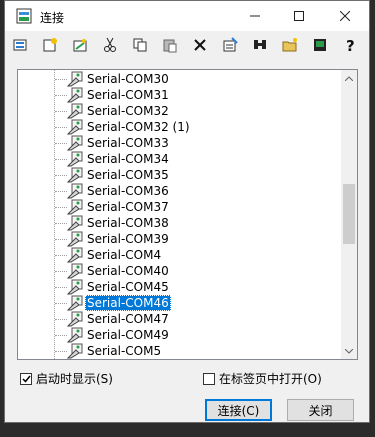 This screenshot has width=375, height=437. Describe the element at coordinates (24, 16) in the screenshot. I see `connect-app-icon` at that location.